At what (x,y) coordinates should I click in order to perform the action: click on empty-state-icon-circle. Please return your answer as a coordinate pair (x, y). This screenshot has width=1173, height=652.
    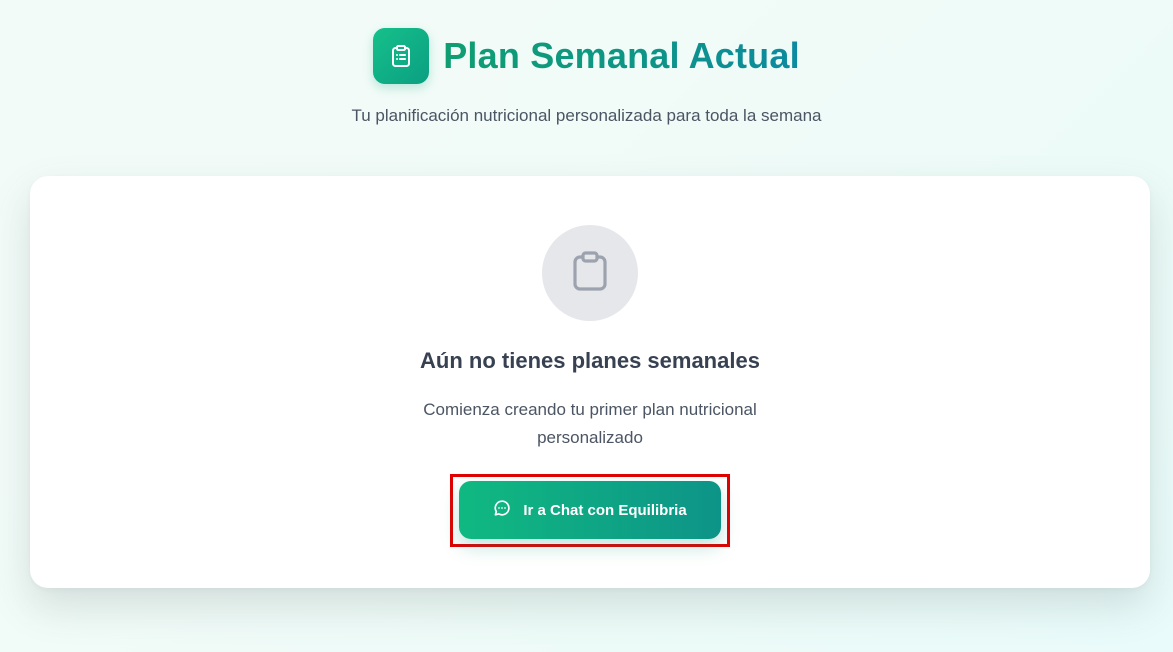
    Looking at the image, I should click on (590, 273).